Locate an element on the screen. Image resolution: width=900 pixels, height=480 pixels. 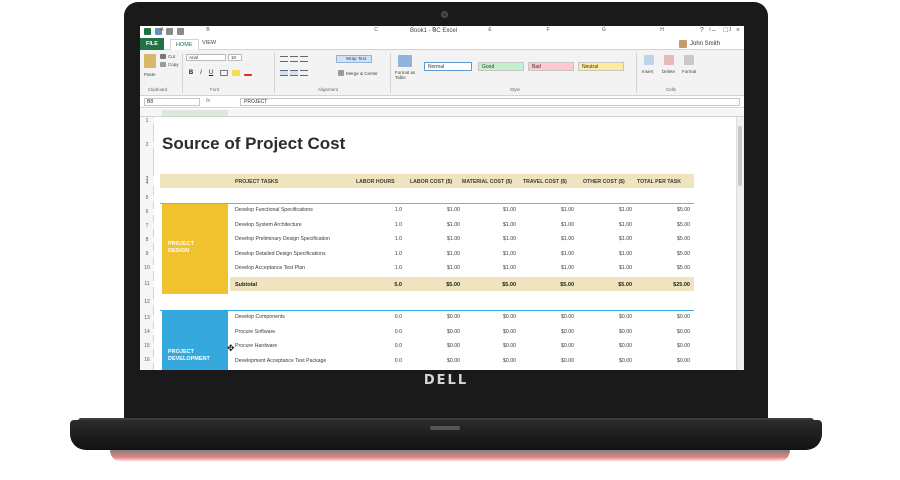
row-header-9: 9 is located at coordinates (147, 254).